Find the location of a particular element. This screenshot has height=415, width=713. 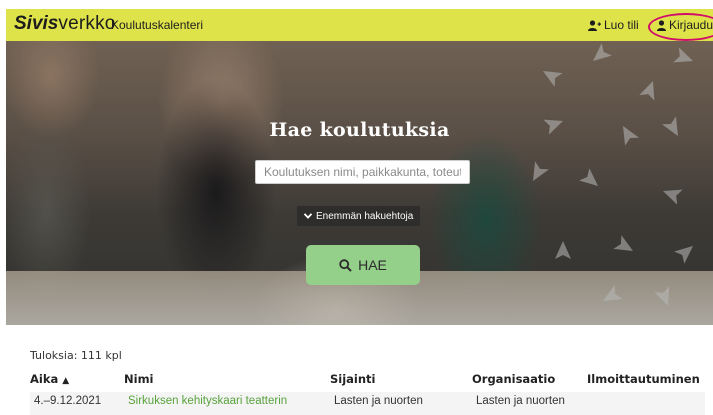

search-button: HAE is located at coordinates (363, 265).